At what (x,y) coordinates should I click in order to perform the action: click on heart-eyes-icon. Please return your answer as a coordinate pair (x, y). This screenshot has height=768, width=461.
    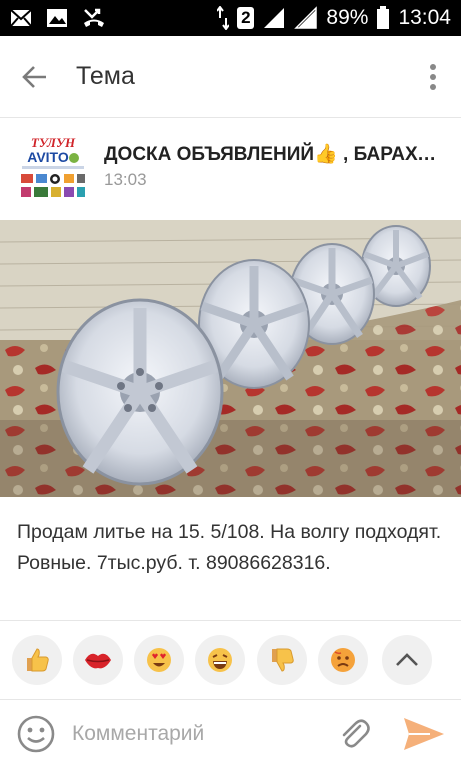
    Looking at the image, I should click on (159, 660).